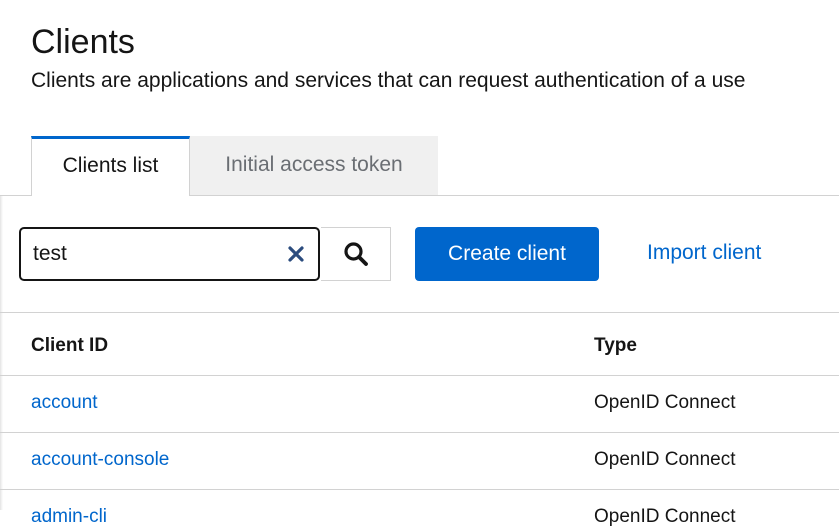 This screenshot has width=839, height=531. I want to click on search-button, so click(356, 254).